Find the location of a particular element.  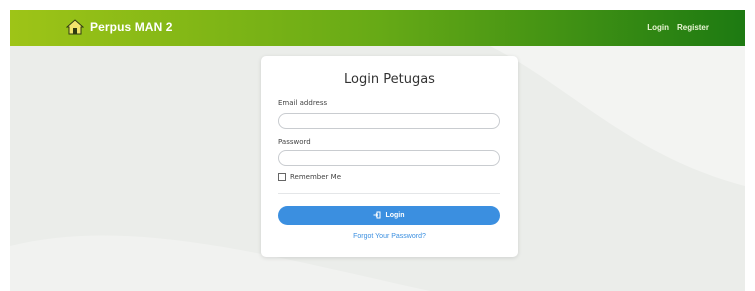

brand-link: Perpus MAN 2 is located at coordinates (119, 27).